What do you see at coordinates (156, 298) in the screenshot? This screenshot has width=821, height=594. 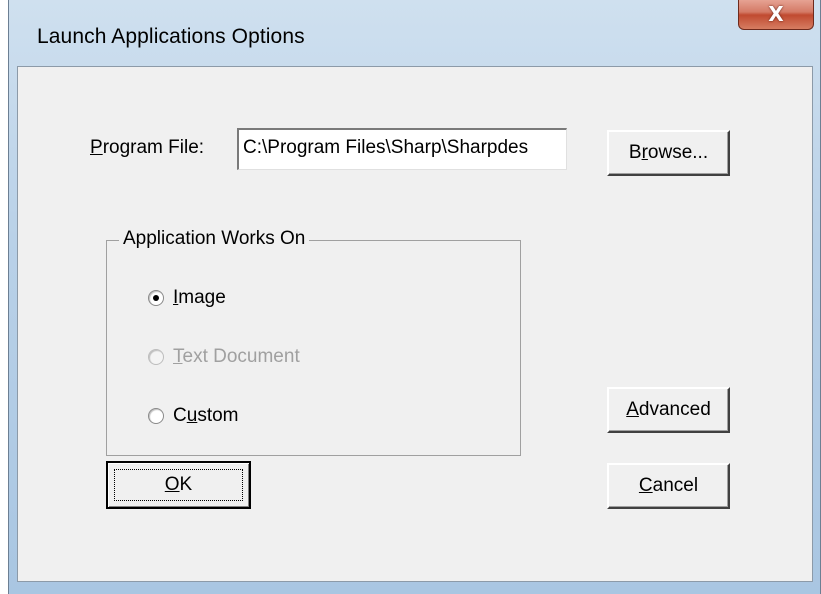 I see `radio-image-button` at bounding box center [156, 298].